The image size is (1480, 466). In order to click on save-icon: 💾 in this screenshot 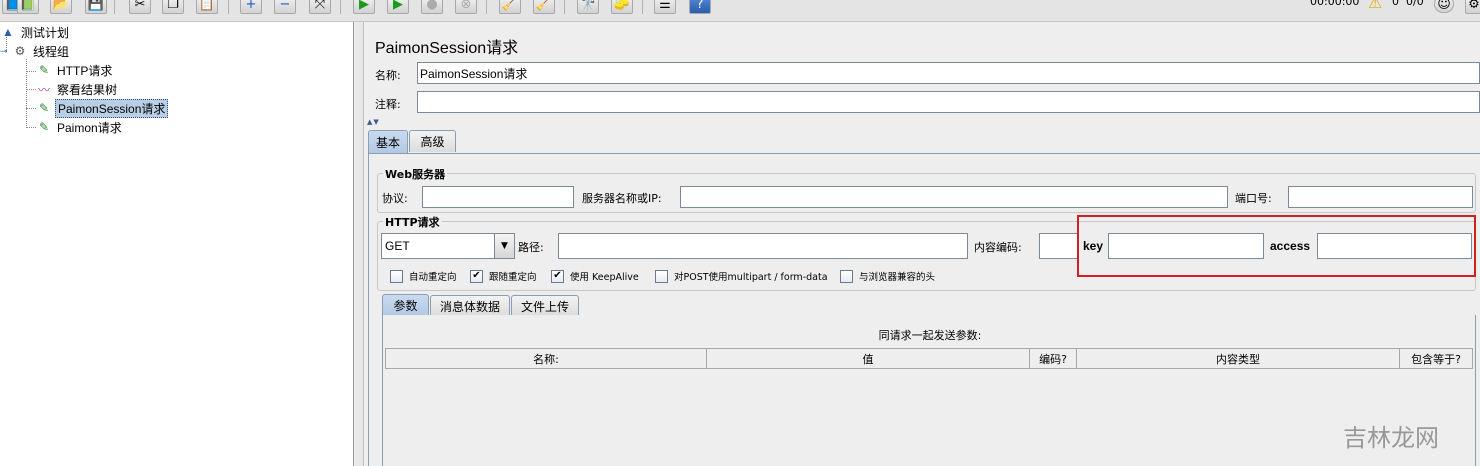, I will do `click(96, 7)`.